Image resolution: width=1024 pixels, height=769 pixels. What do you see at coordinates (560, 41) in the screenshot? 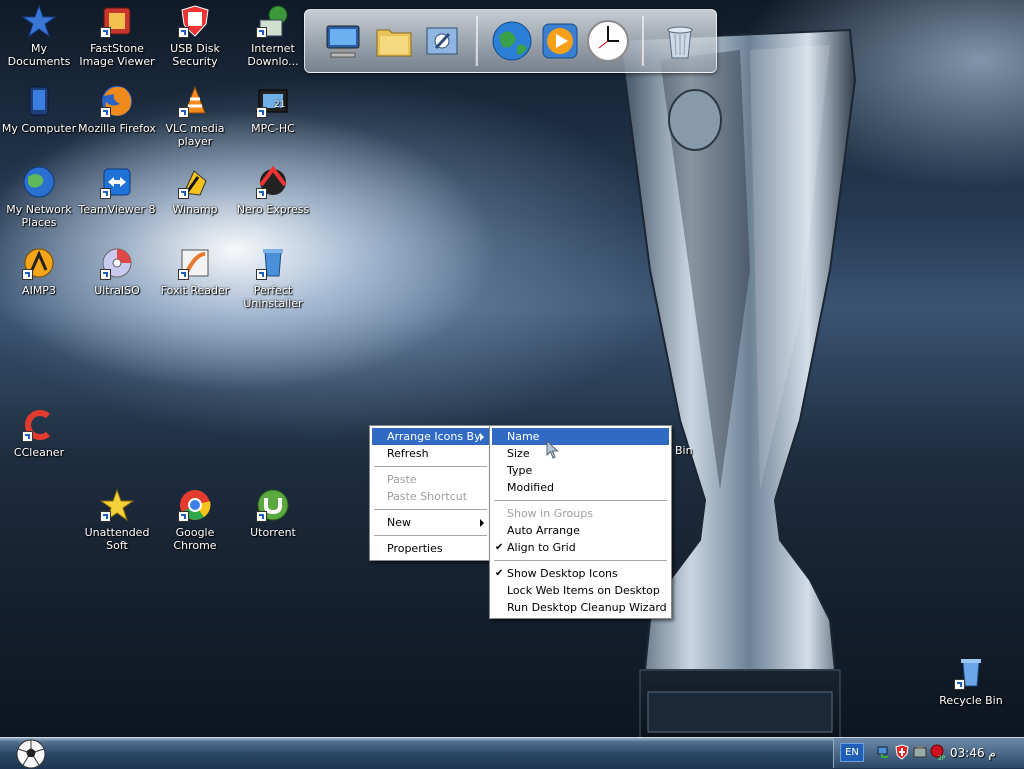
I see `dock-media-player-icon` at bounding box center [560, 41].